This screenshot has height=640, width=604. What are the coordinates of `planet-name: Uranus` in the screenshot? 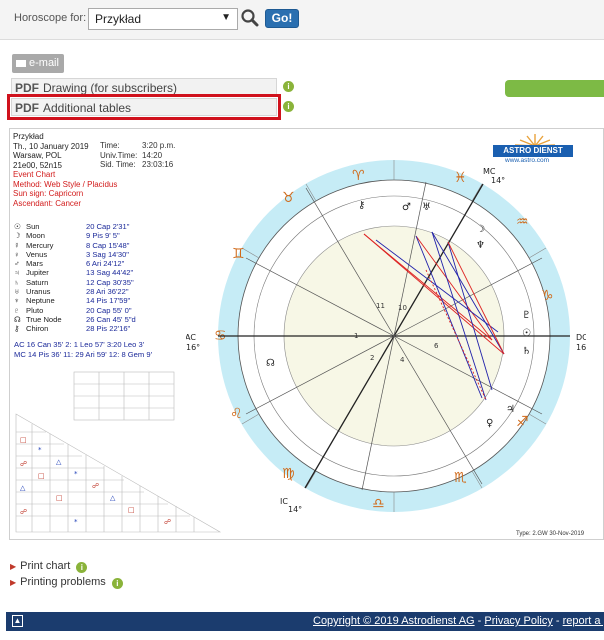 It's located at (38, 292).